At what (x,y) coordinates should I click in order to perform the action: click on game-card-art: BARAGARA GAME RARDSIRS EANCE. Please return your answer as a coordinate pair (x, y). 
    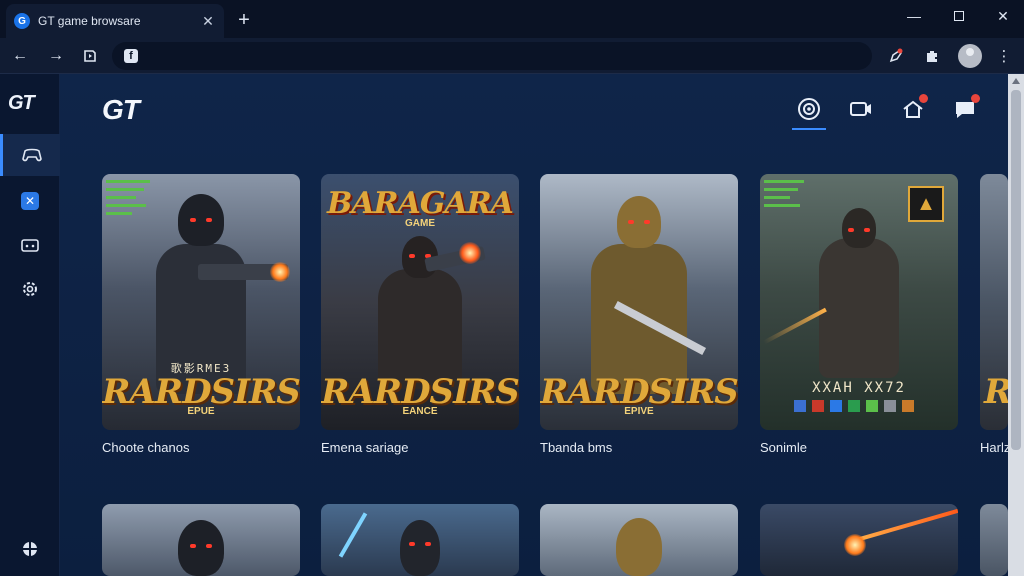
    Looking at the image, I should click on (420, 302).